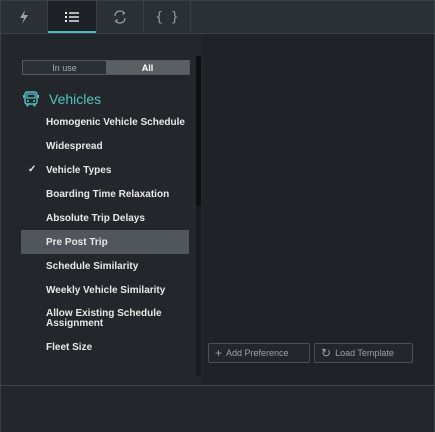 The height and width of the screenshot is (432, 435). I want to click on tab-cycle, so click(120, 17).